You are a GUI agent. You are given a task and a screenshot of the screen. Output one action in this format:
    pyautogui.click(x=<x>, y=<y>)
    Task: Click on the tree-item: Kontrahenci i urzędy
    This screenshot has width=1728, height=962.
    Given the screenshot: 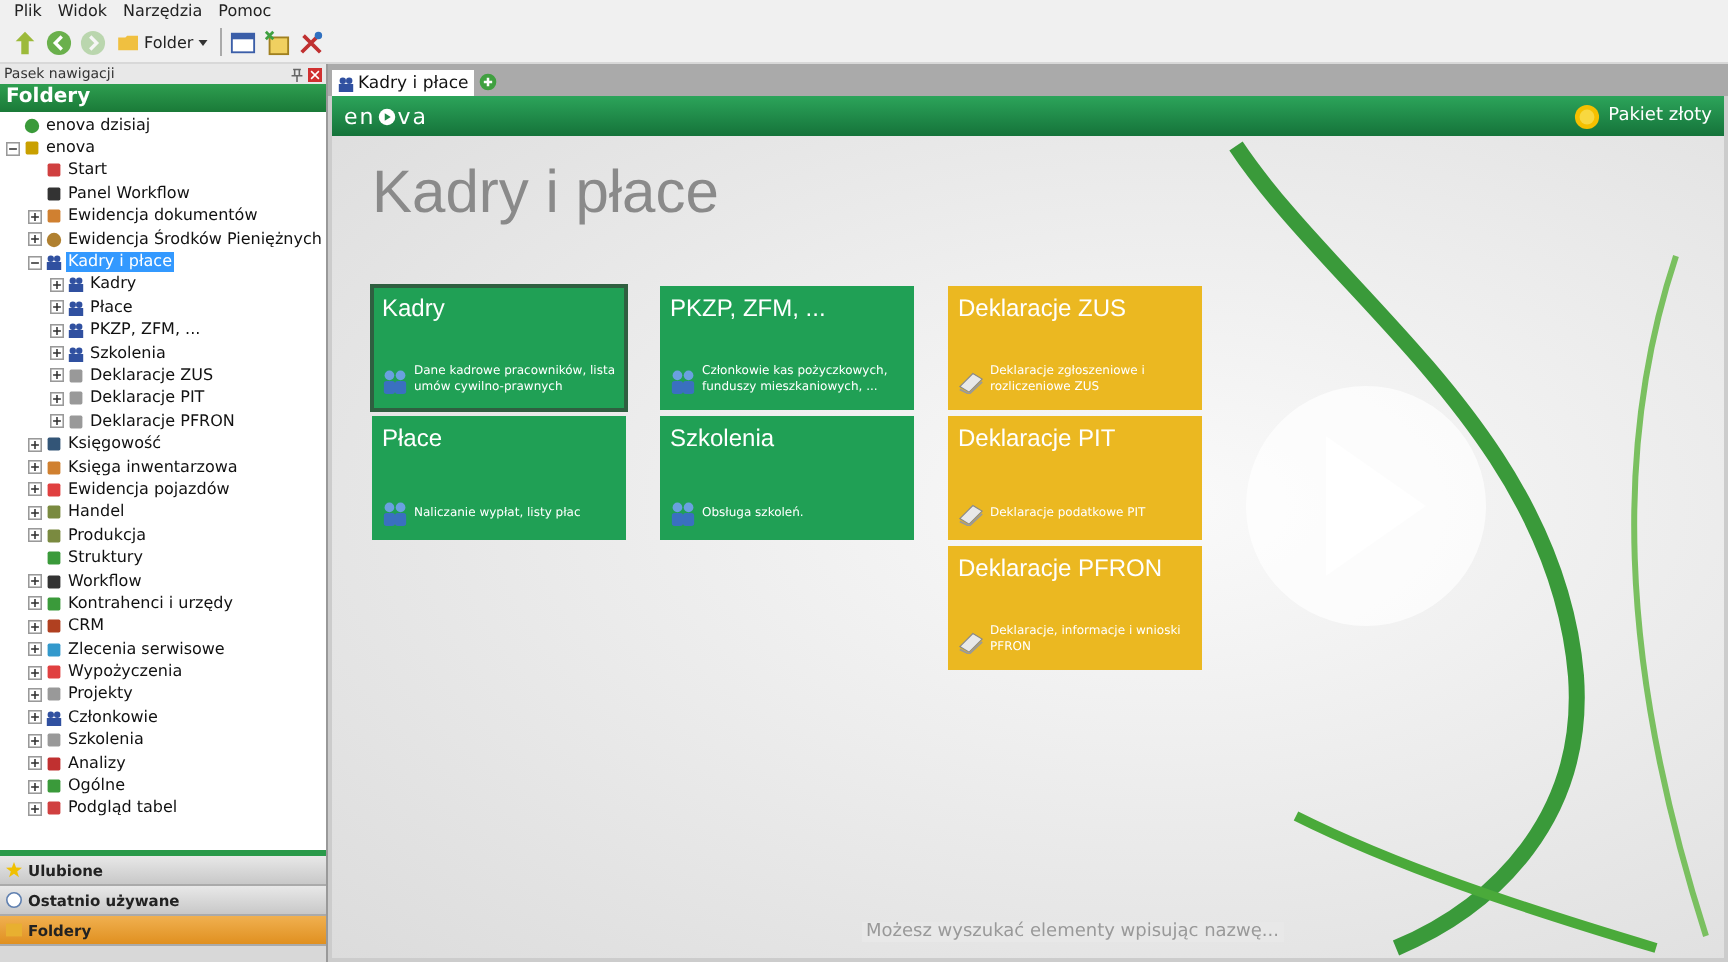 What is the action you would take?
    pyautogui.click(x=150, y=603)
    